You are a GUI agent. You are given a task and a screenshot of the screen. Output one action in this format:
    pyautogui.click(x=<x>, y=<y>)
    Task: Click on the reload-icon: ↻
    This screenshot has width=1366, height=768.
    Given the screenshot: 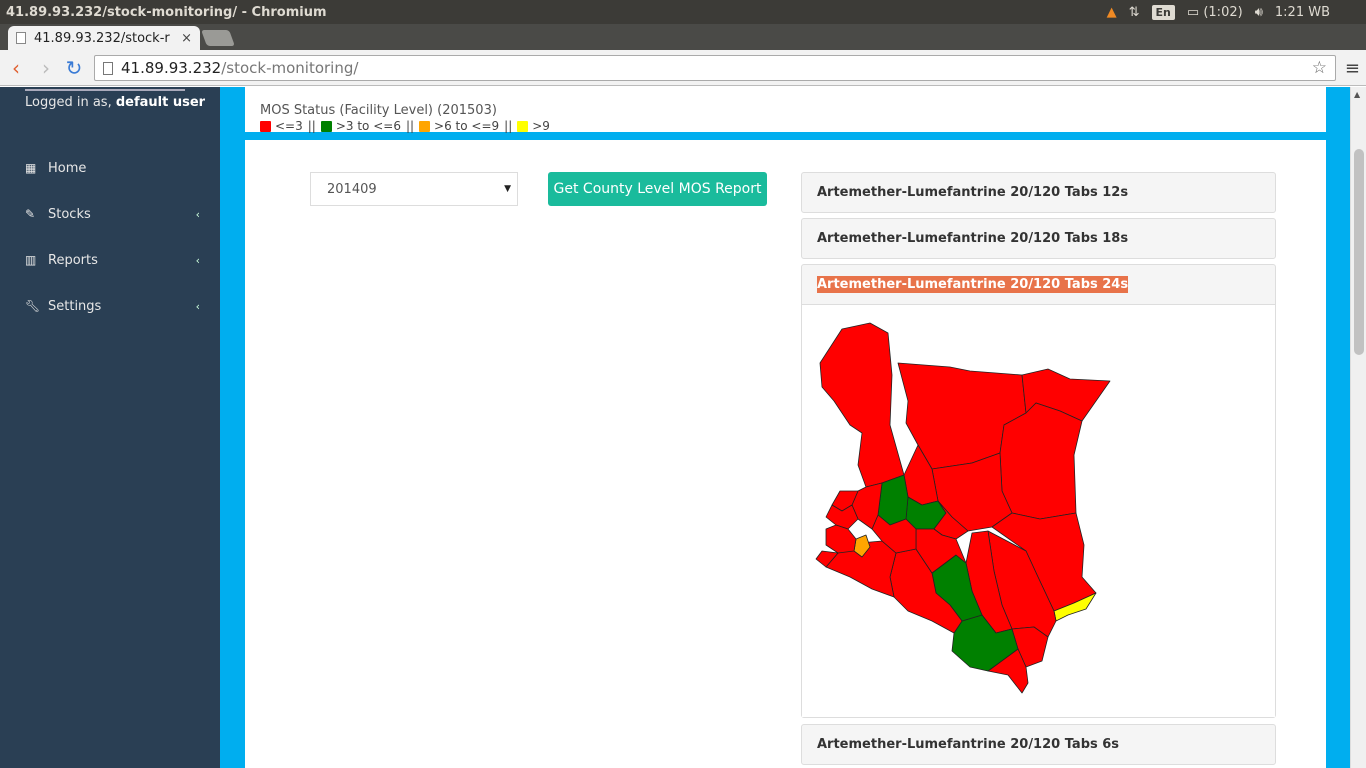 What is the action you would take?
    pyautogui.click(x=74, y=68)
    